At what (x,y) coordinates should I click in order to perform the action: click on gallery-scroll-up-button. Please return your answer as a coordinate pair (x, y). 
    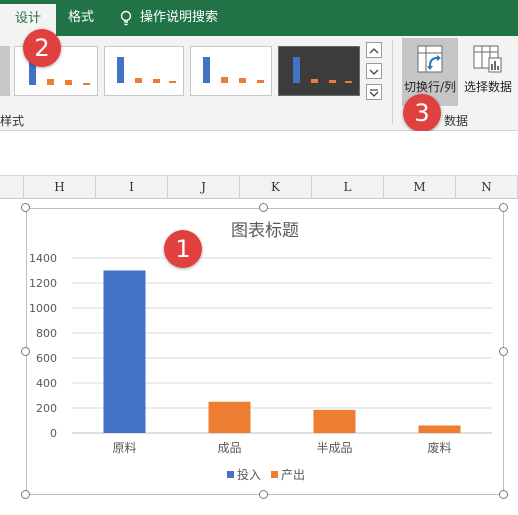
    Looking at the image, I should click on (374, 50).